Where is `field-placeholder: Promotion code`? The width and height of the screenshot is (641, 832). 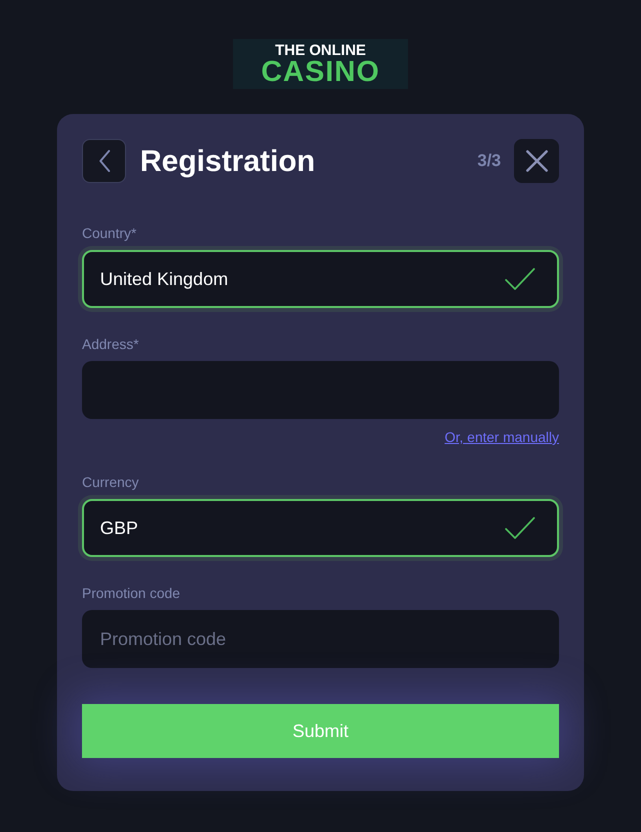
field-placeholder: Promotion code is located at coordinates (163, 639).